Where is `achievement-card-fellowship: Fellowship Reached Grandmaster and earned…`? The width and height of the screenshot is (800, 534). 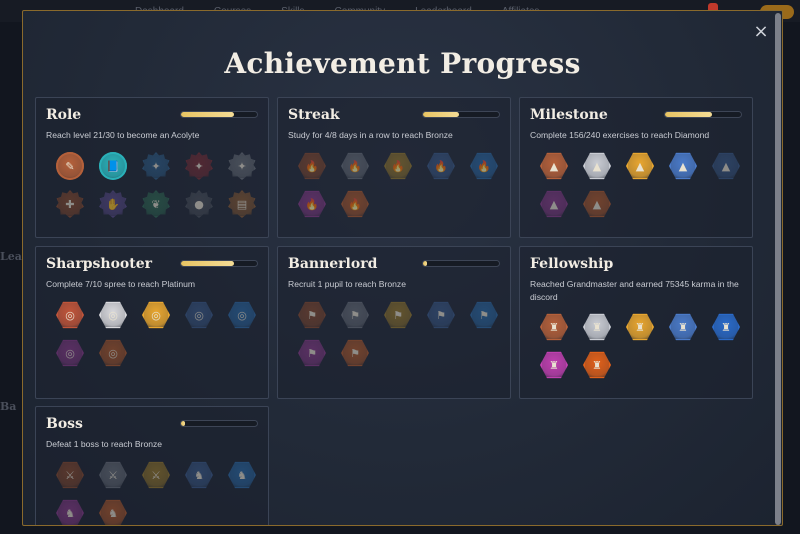 achievement-card-fellowship: Fellowship Reached Grandmaster and earned… is located at coordinates (636, 322).